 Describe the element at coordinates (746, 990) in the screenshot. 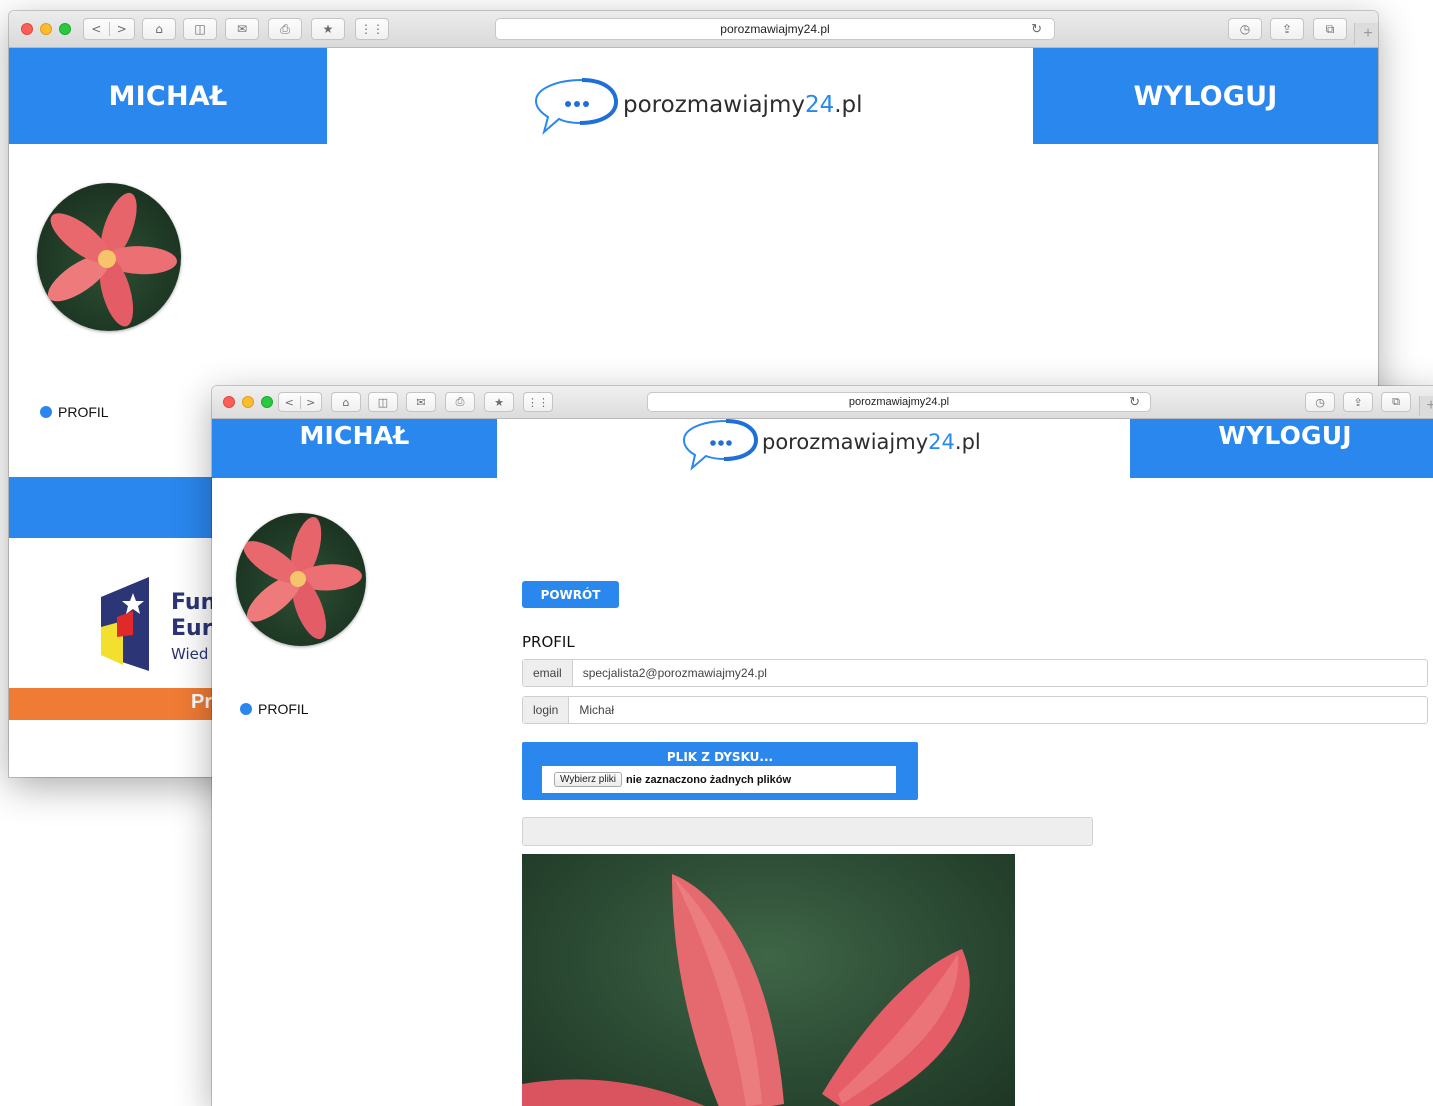

I see `flower-preview-image` at that location.